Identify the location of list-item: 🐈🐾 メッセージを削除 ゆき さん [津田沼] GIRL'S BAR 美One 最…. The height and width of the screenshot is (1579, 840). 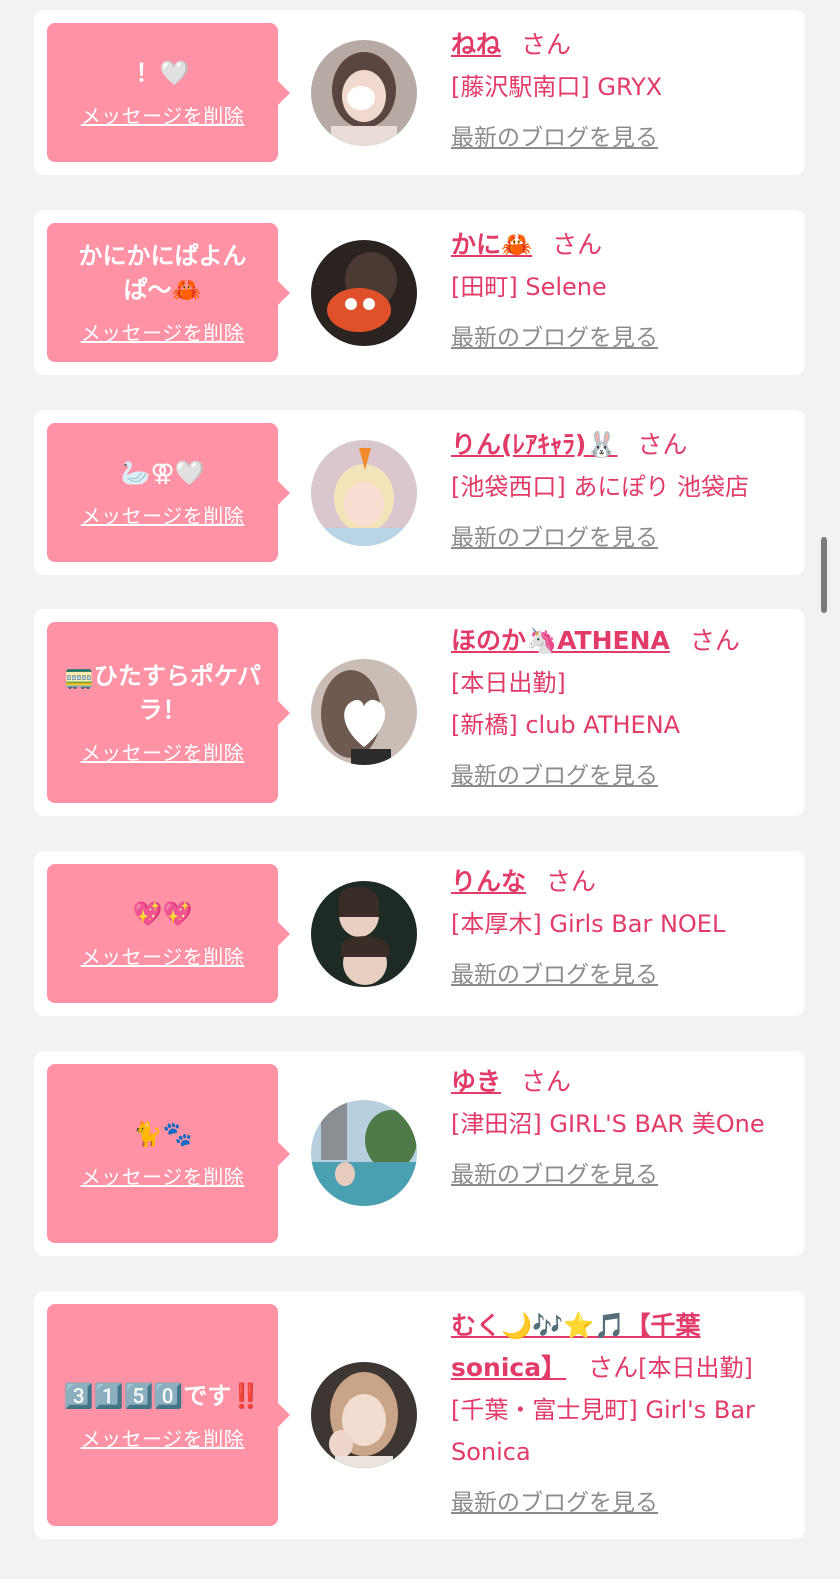
(419, 1153).